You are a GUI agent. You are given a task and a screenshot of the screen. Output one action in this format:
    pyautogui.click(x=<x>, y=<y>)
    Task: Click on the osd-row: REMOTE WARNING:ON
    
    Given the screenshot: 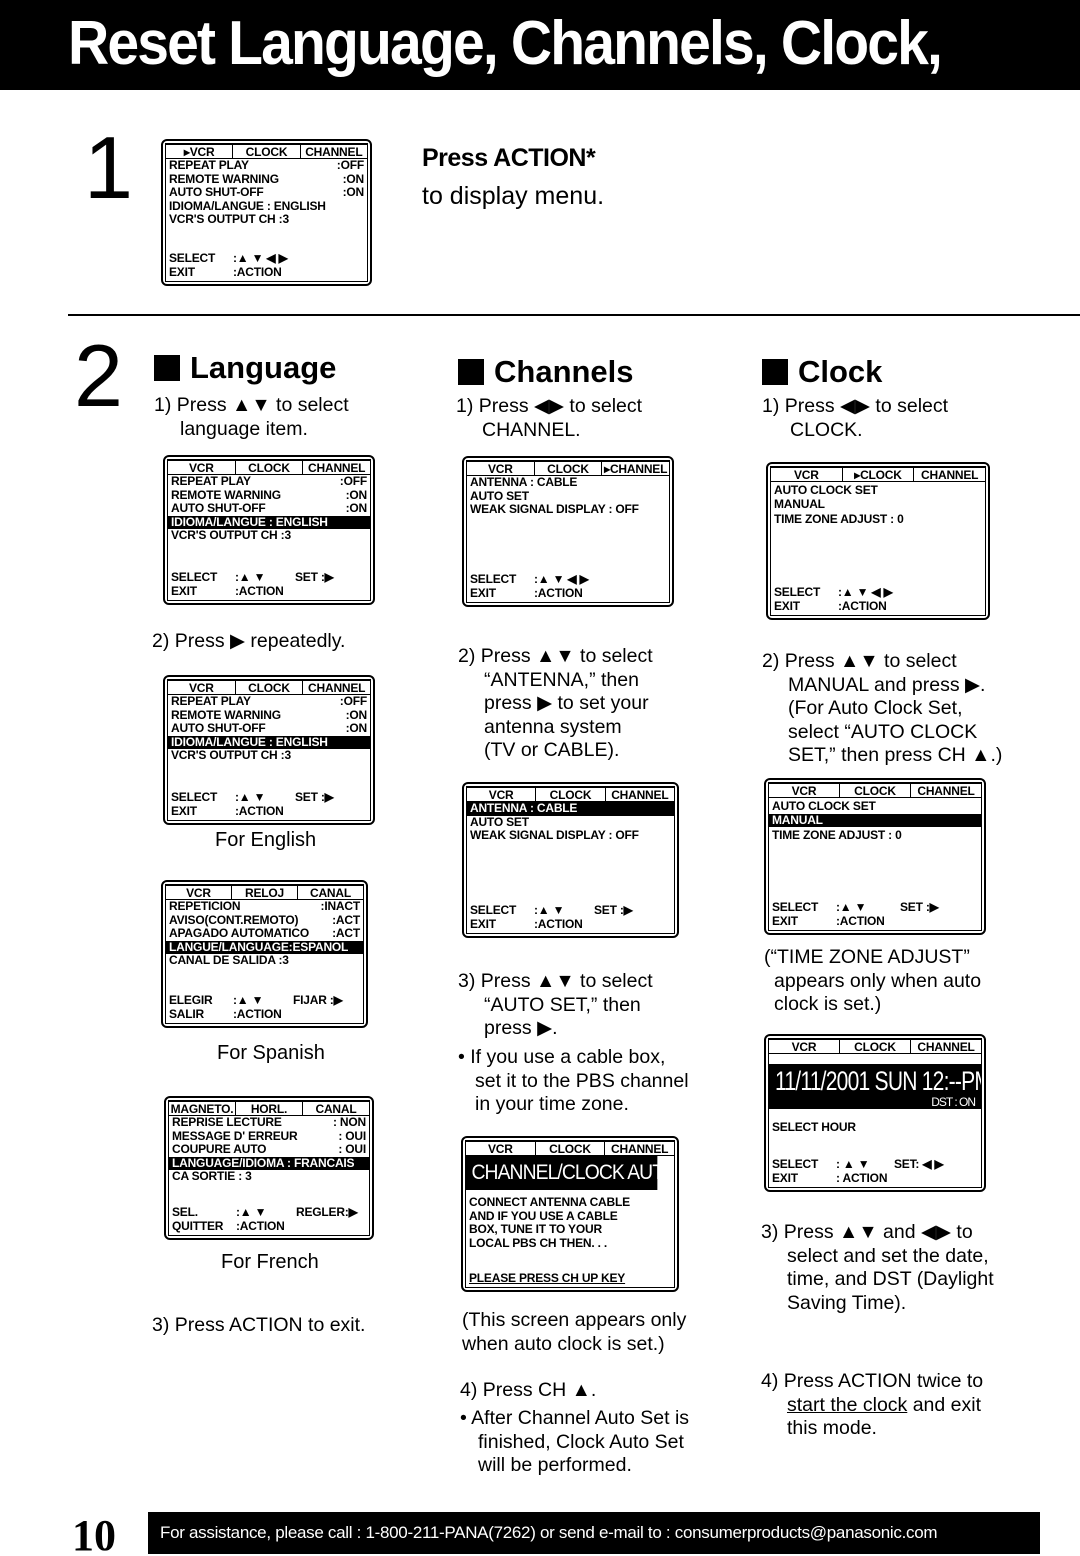 What is the action you would take?
    pyautogui.click(x=266, y=178)
    